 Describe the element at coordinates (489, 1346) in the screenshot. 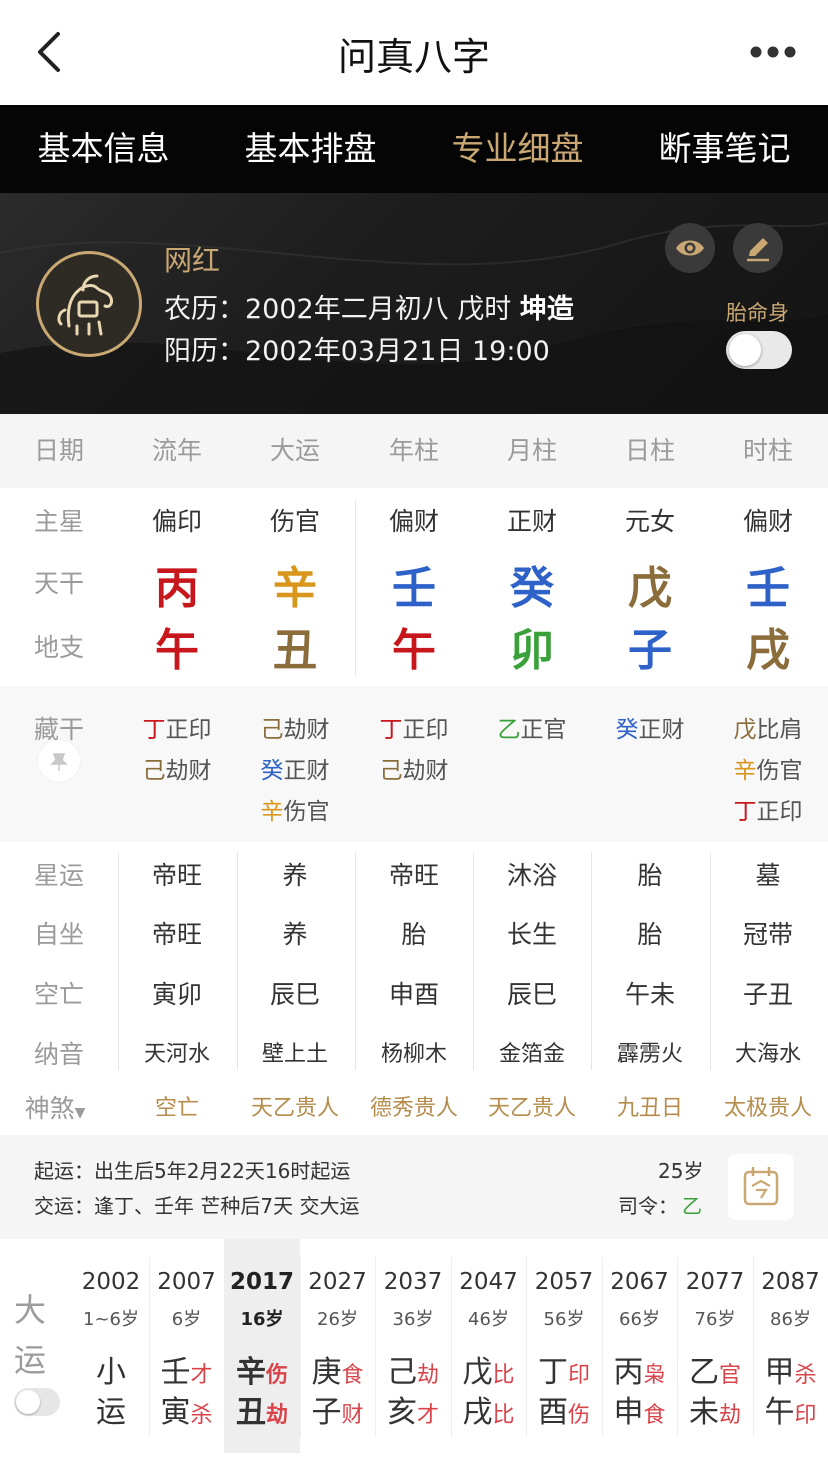

I see `dayun-column: 2047 46岁 戊比 戌比` at that location.